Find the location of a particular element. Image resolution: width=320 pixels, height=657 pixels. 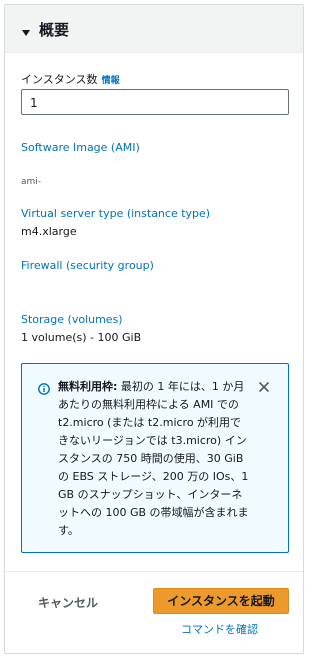

caret-down-icon is located at coordinates (26, 32).